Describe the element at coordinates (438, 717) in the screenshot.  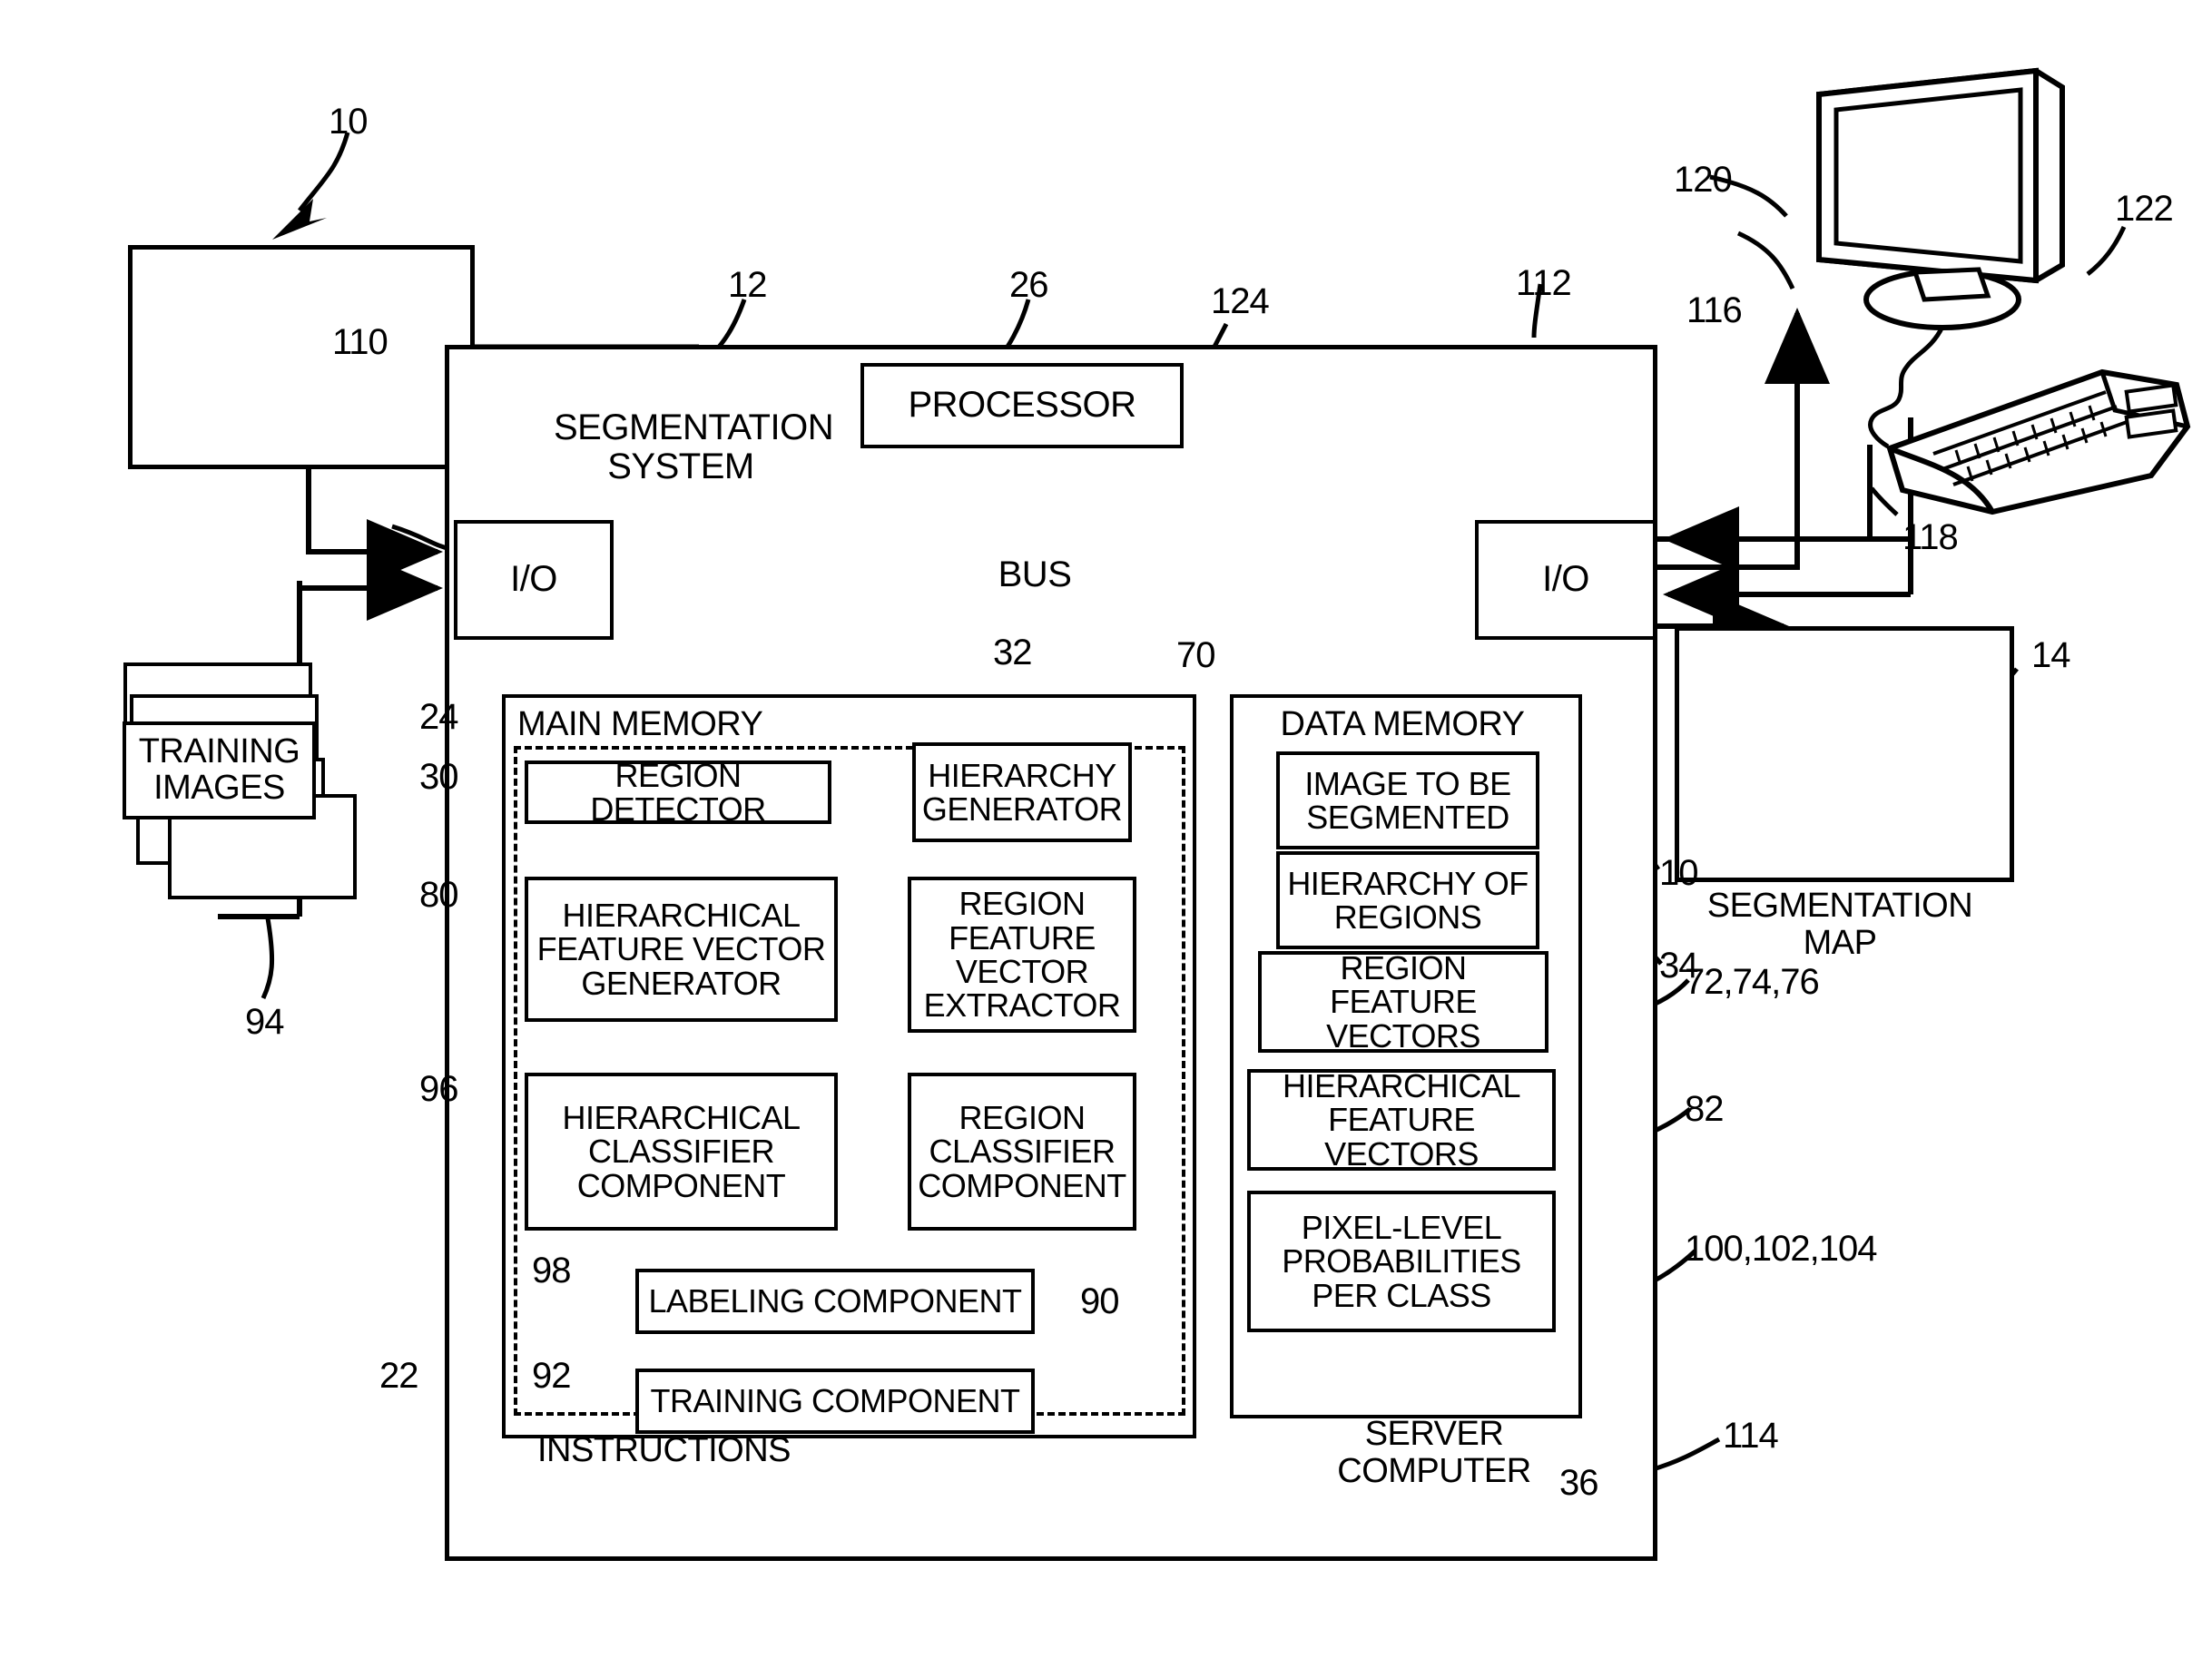
I see `ref-24: 24` at that location.